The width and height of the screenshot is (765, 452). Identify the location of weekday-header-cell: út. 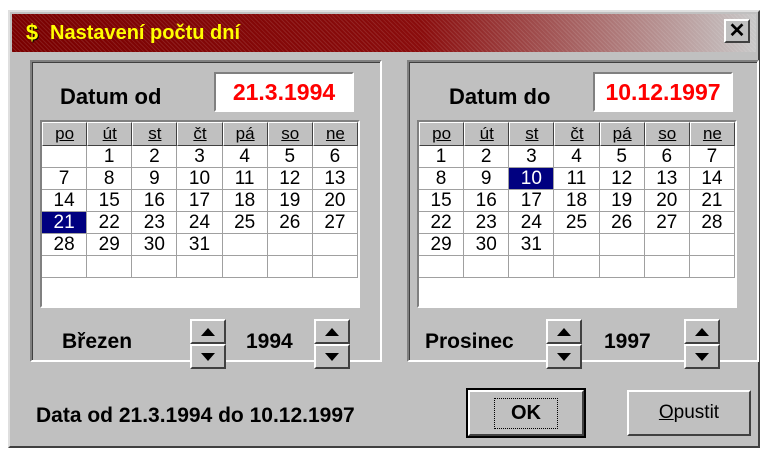
(110, 134).